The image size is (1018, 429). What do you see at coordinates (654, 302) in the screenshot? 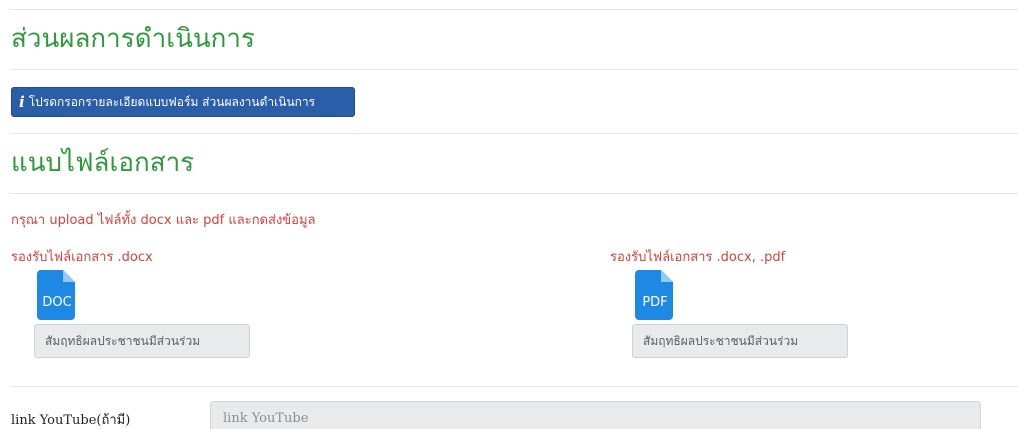
I see `svg-text: PDF` at bounding box center [654, 302].